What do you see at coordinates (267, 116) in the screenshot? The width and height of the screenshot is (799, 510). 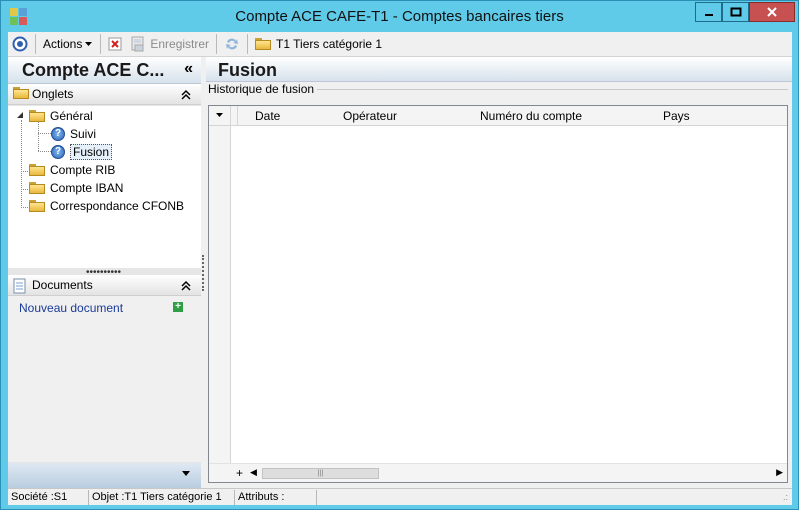 I see `column-header-date: Date` at bounding box center [267, 116].